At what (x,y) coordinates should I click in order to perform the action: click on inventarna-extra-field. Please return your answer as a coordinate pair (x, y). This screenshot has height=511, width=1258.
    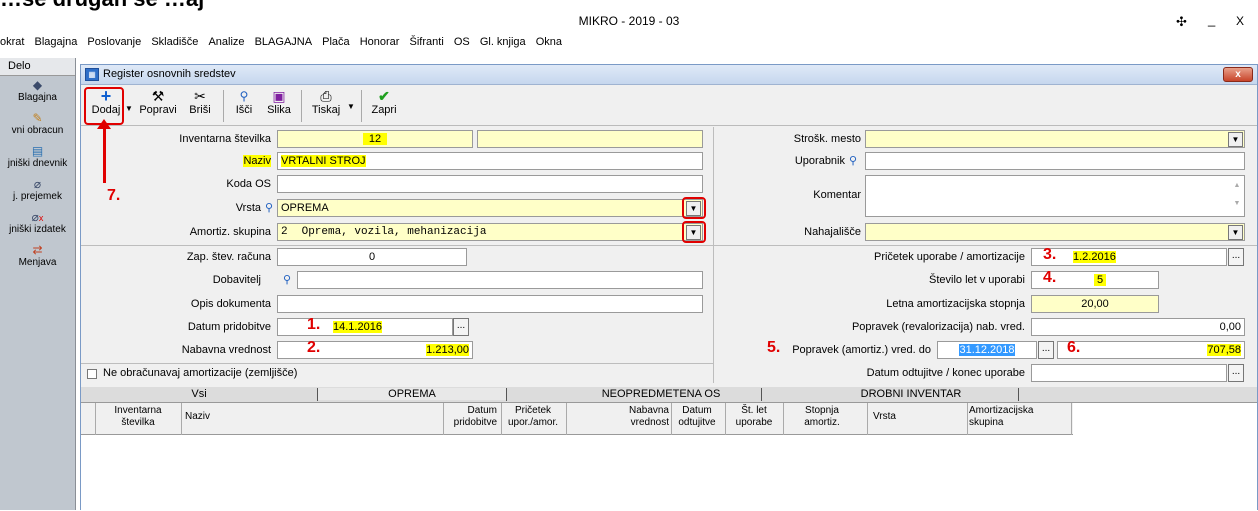
    Looking at the image, I should click on (590, 139).